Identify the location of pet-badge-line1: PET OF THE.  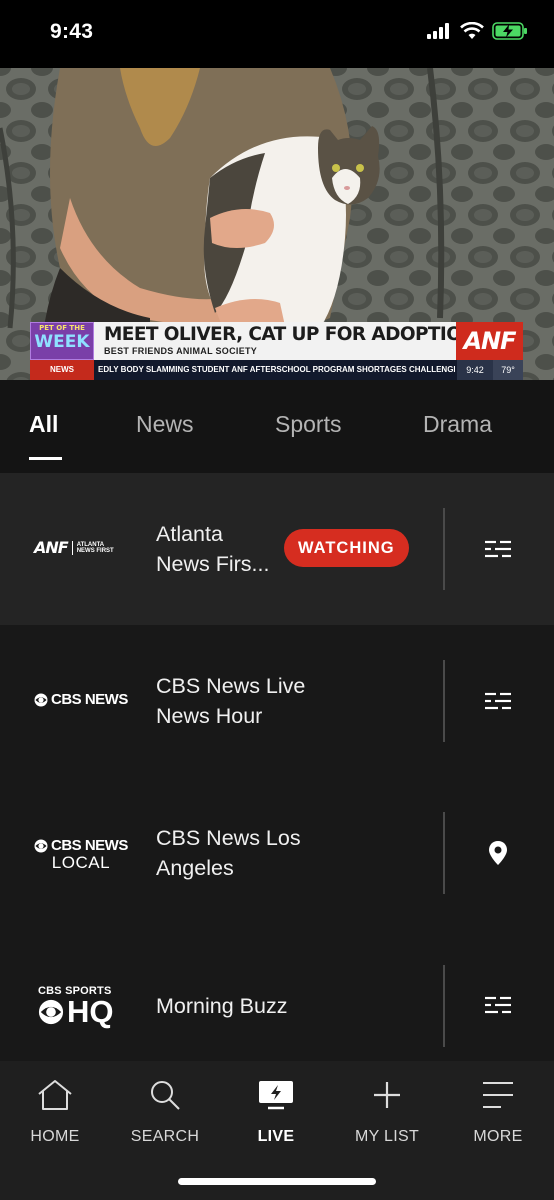
(62, 328).